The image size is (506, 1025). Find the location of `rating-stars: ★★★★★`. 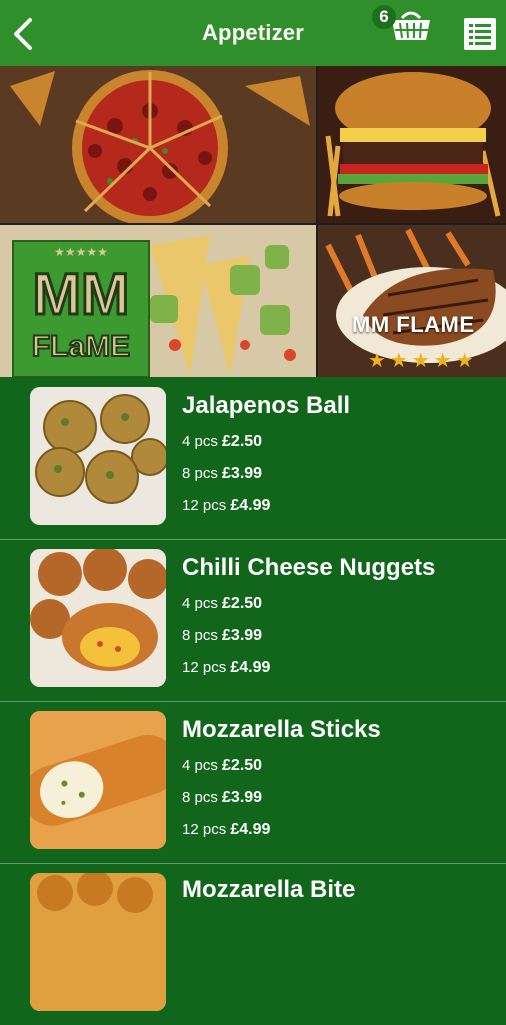

rating-stars: ★★★★★ is located at coordinates (423, 361).